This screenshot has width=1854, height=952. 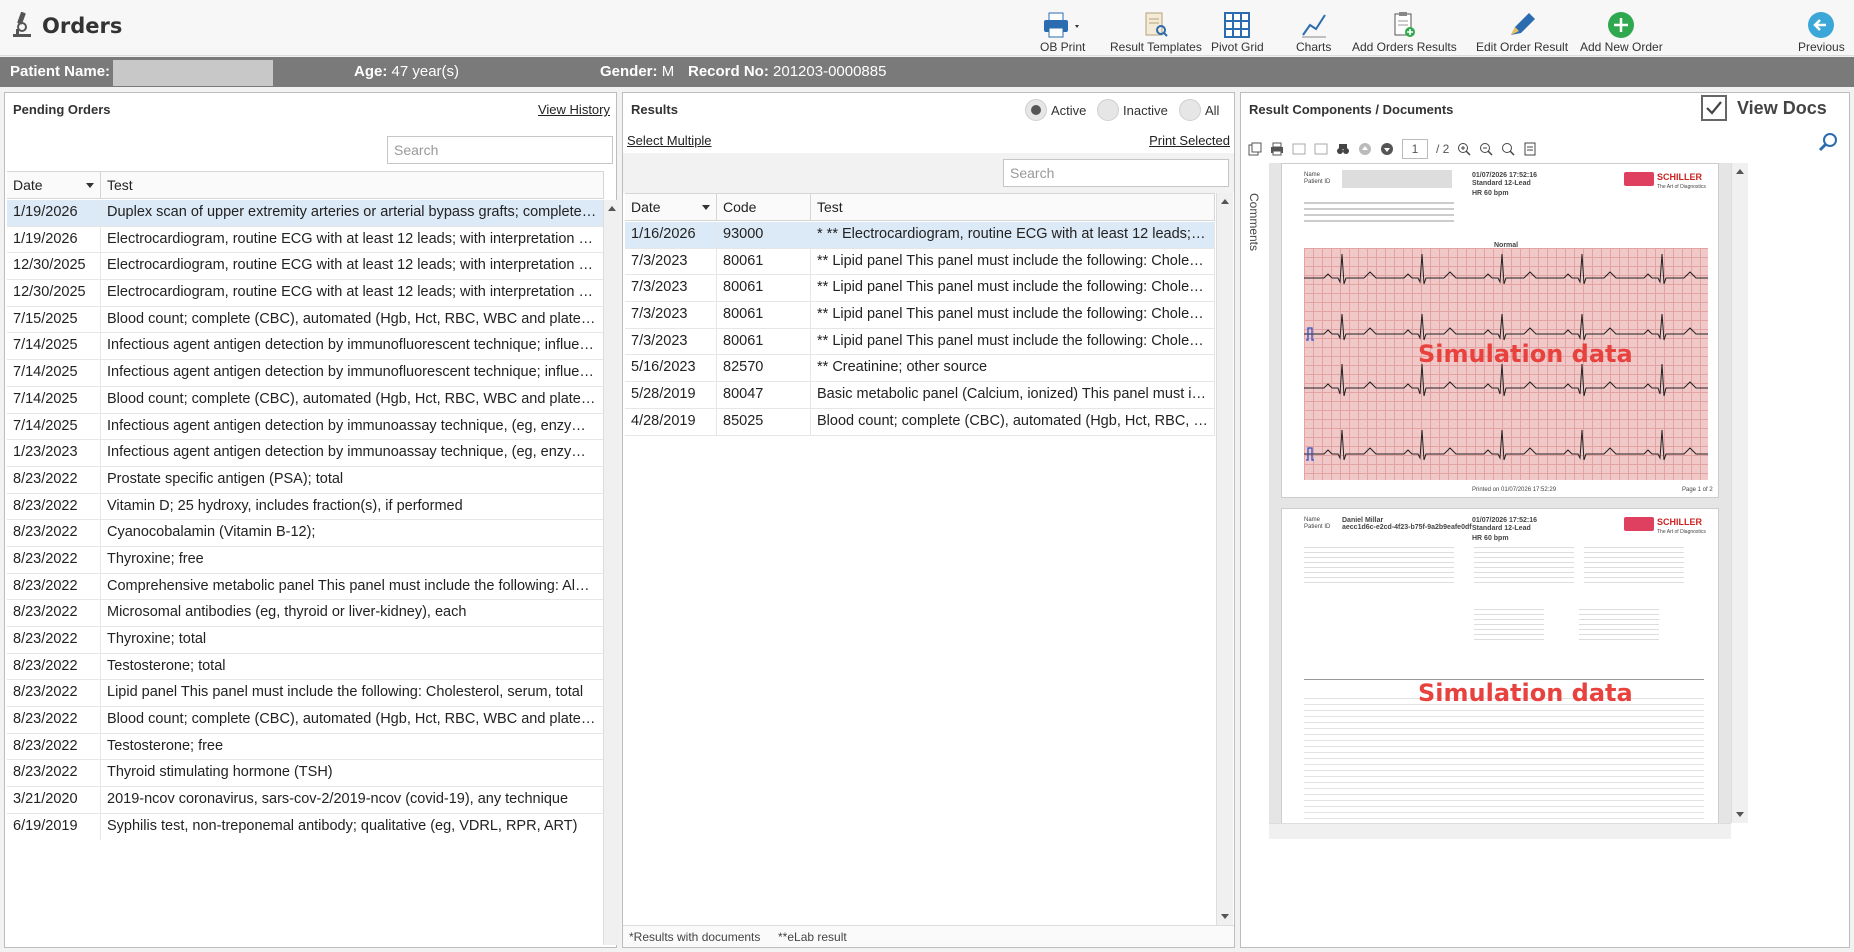 What do you see at coordinates (728, 71) in the screenshot?
I see `record-label: Record No:` at bounding box center [728, 71].